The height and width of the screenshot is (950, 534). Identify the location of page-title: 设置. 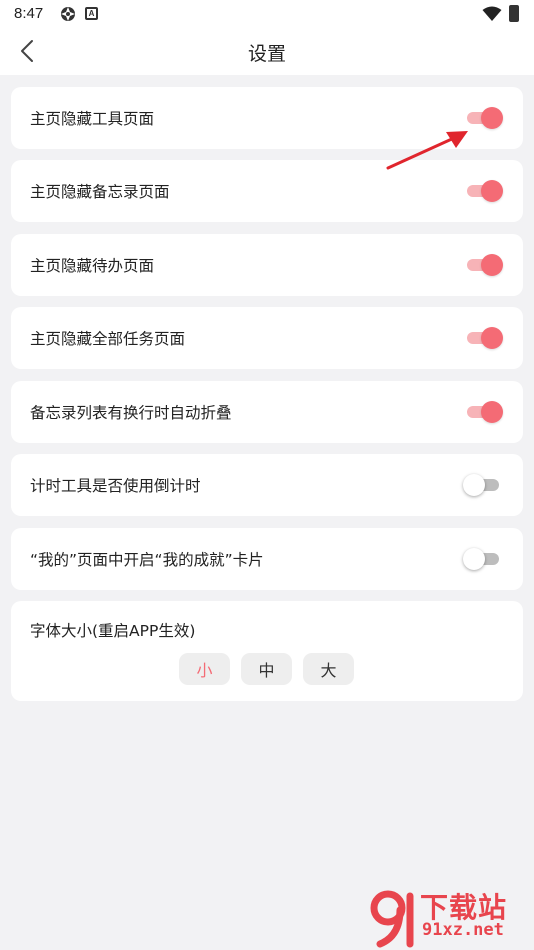
(266, 54).